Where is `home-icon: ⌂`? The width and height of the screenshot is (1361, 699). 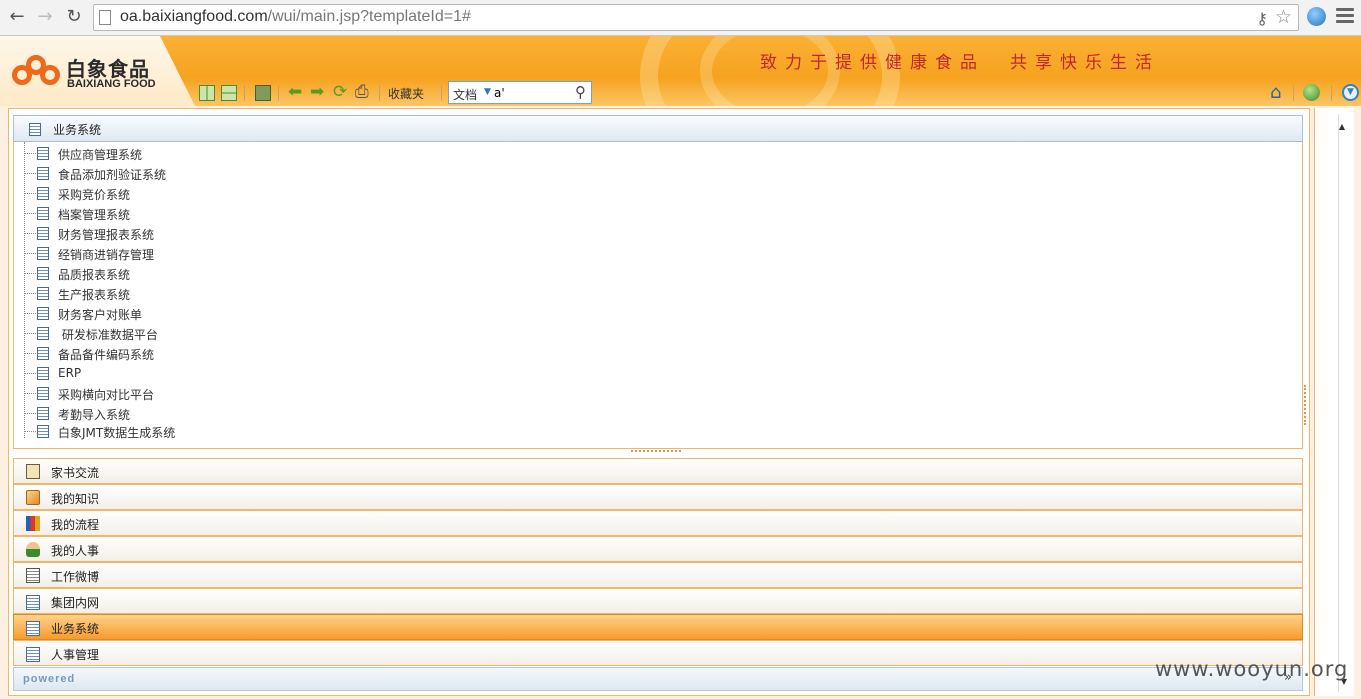 home-icon: ⌂ is located at coordinates (1275, 92).